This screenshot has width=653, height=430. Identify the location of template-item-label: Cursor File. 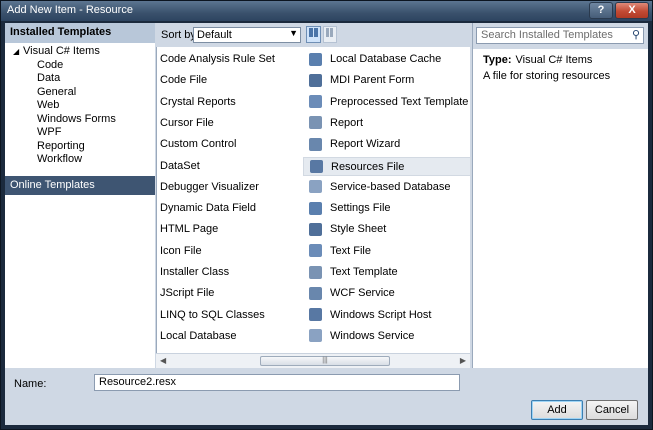
(187, 122).